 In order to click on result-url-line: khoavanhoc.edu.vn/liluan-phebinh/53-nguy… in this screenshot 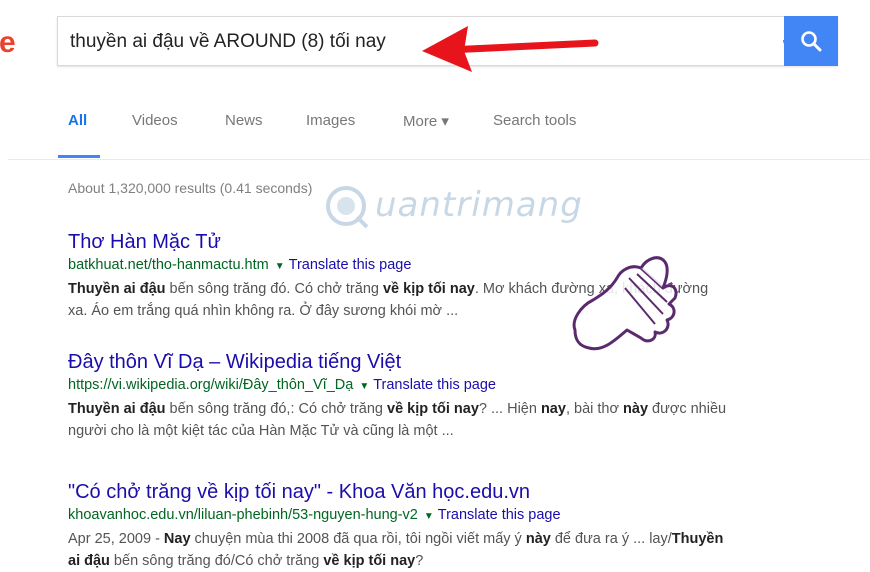, I will do `click(458, 516)`.